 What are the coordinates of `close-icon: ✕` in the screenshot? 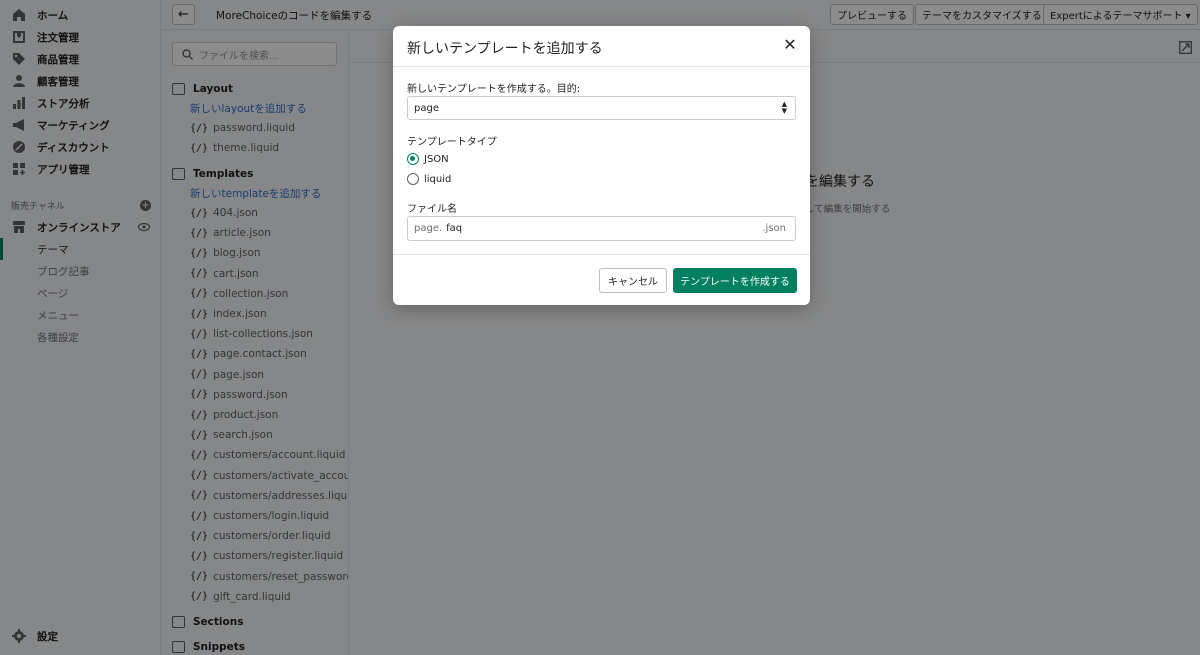 It's located at (790, 45).